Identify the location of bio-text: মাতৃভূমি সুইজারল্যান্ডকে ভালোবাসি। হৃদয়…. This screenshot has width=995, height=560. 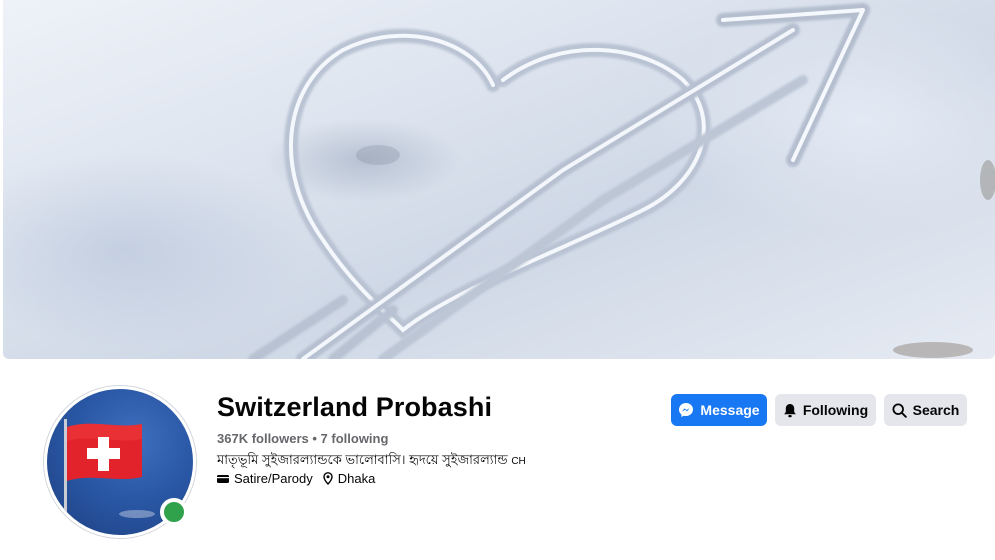
(362, 459).